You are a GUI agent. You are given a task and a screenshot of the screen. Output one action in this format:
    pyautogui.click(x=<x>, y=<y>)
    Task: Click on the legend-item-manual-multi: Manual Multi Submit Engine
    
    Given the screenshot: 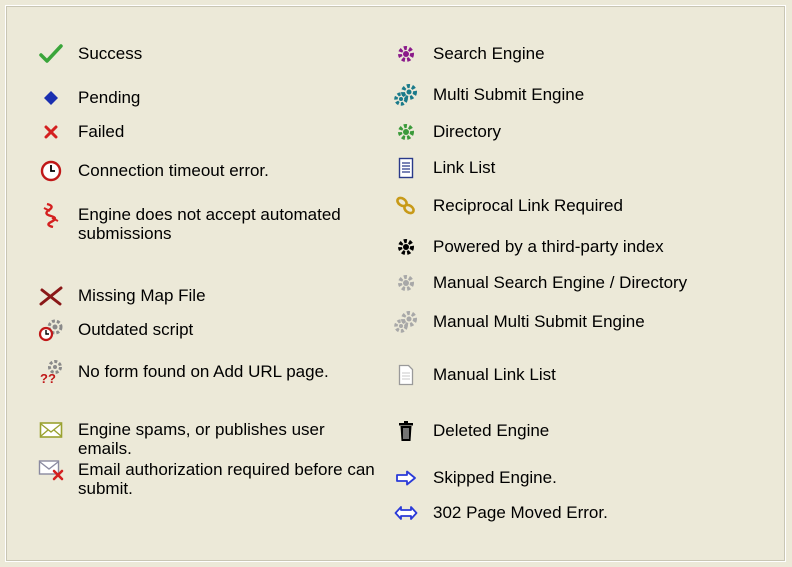 What is the action you would take?
    pyautogui.click(x=577, y=322)
    